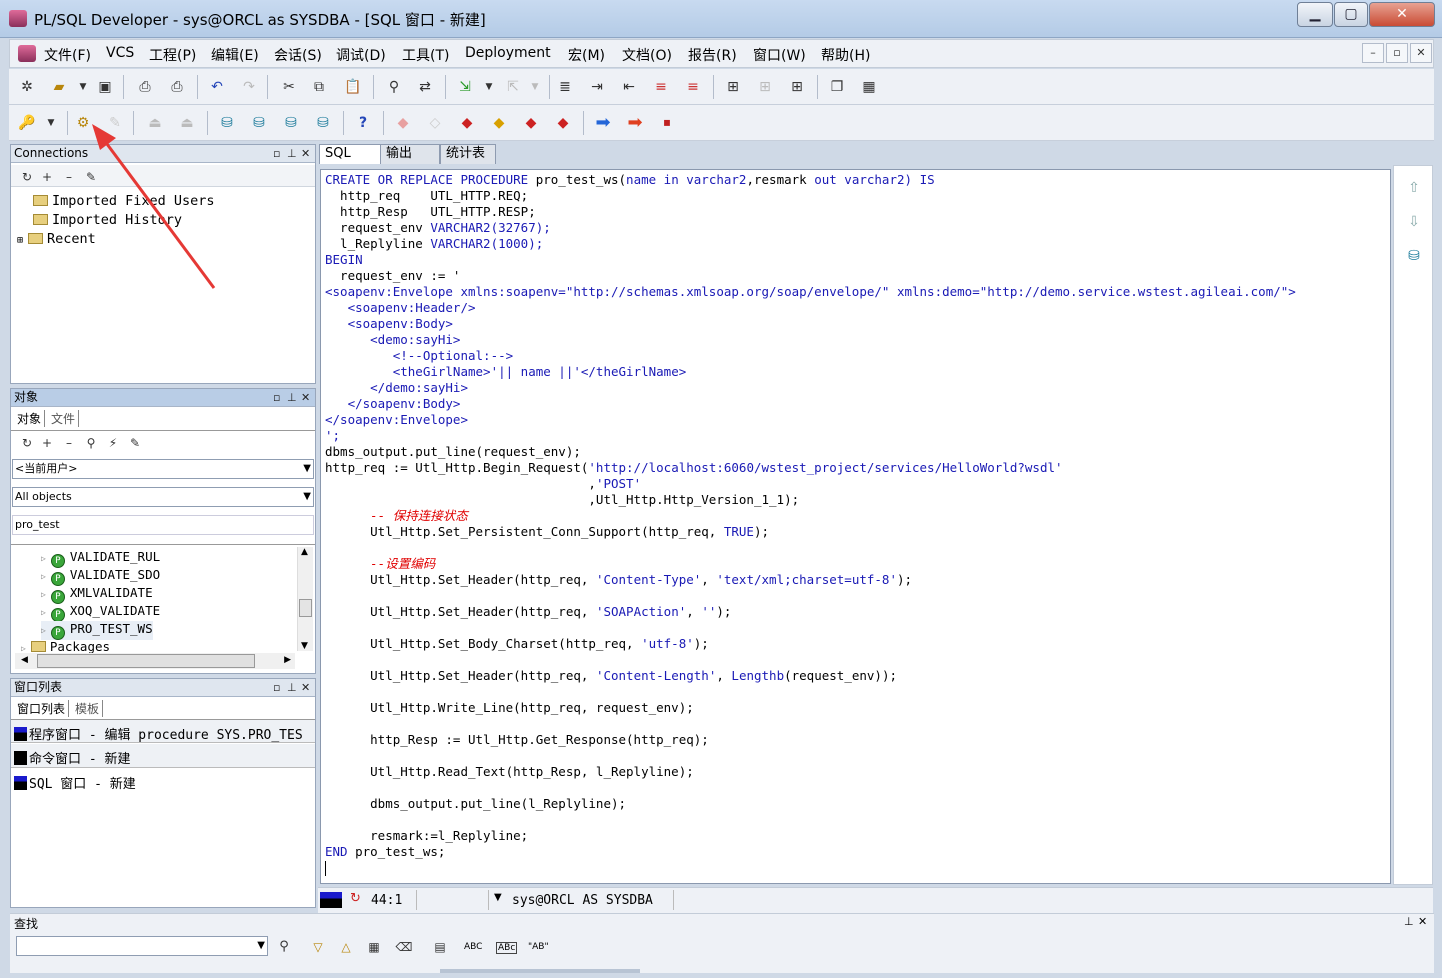 This screenshot has width=1442, height=978. Describe the element at coordinates (120, 53) in the screenshot. I see `menu-vcs: VCS` at that location.